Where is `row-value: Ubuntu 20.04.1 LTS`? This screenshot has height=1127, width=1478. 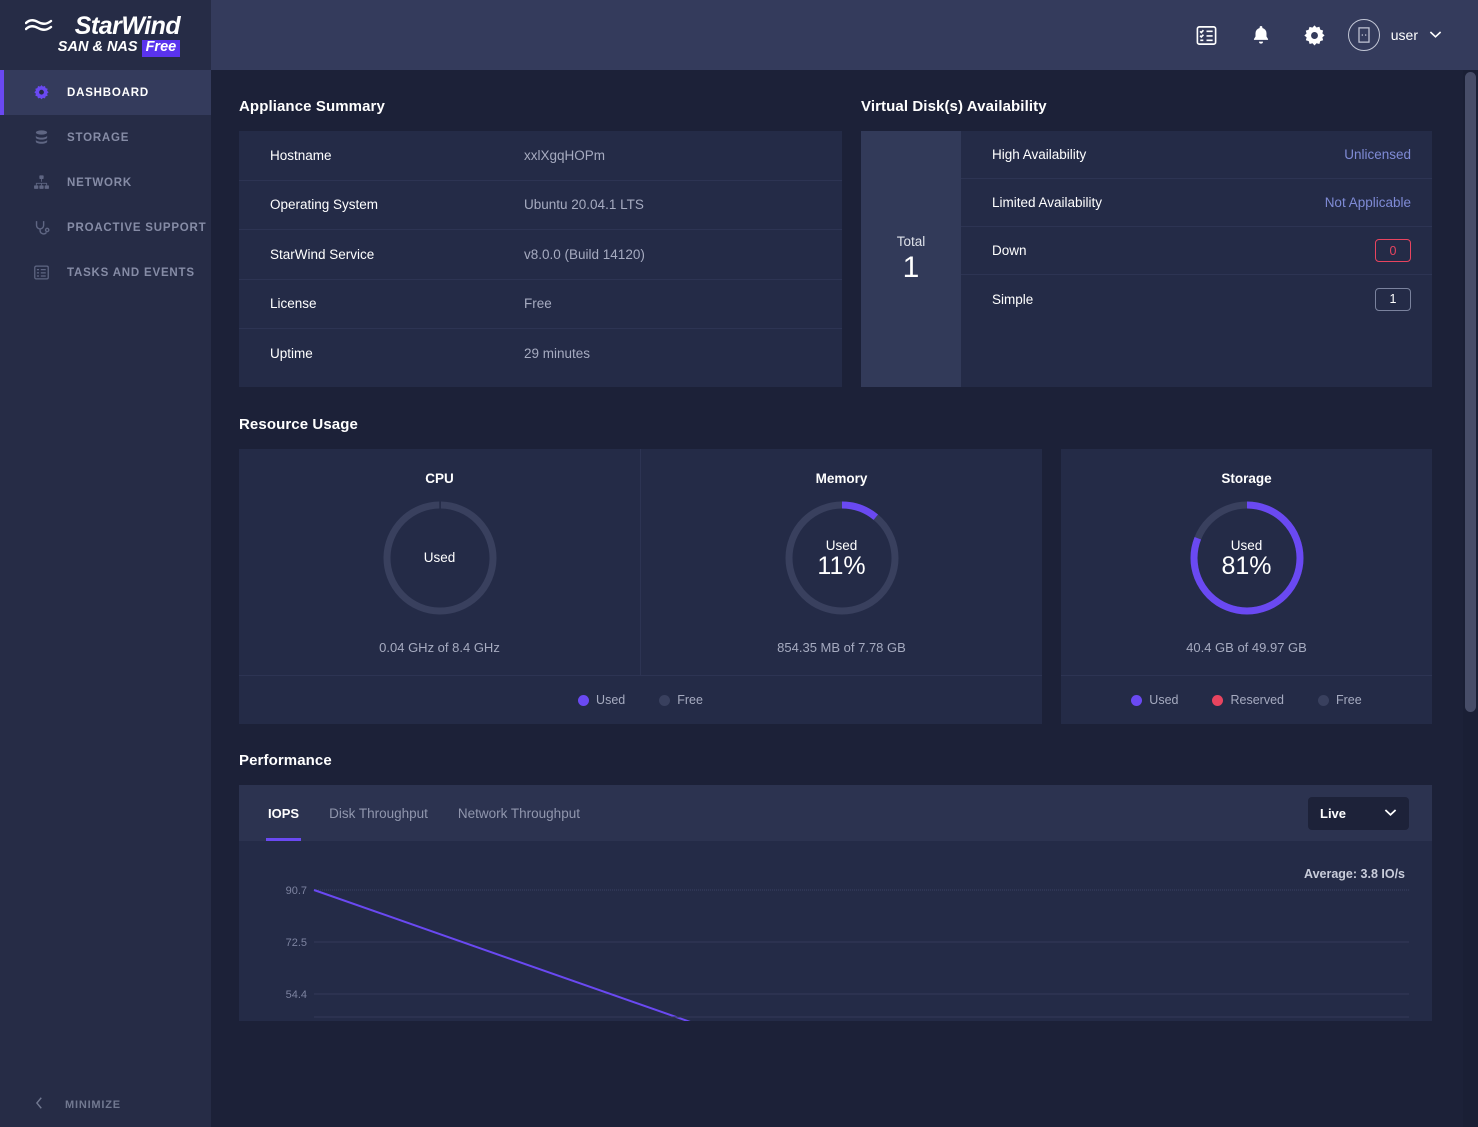
row-value: Ubuntu 20.04.1 LTS is located at coordinates (584, 205).